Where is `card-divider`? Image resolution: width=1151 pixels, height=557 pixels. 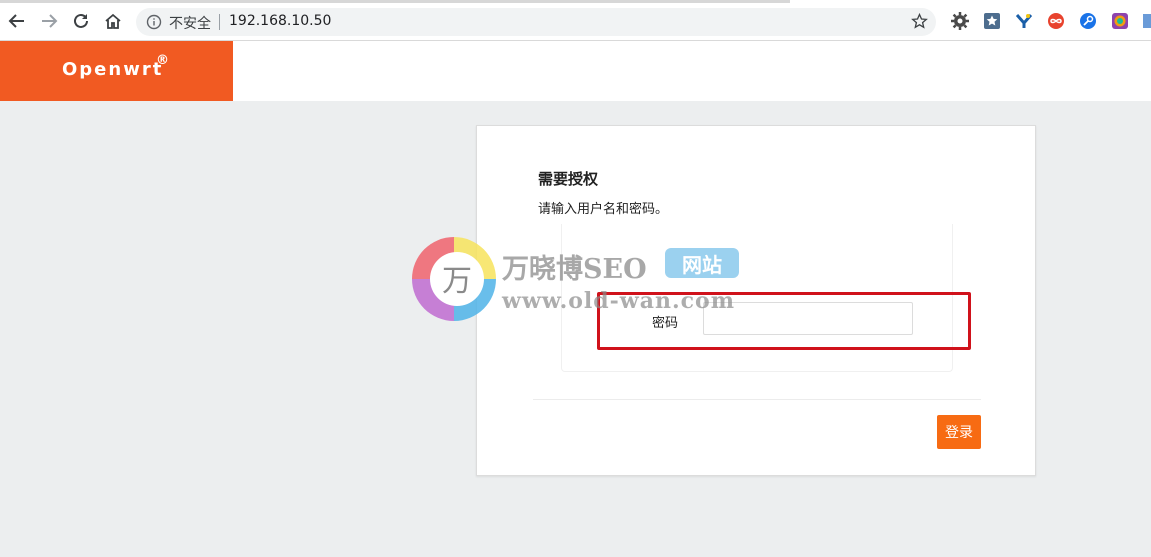
card-divider is located at coordinates (757, 399).